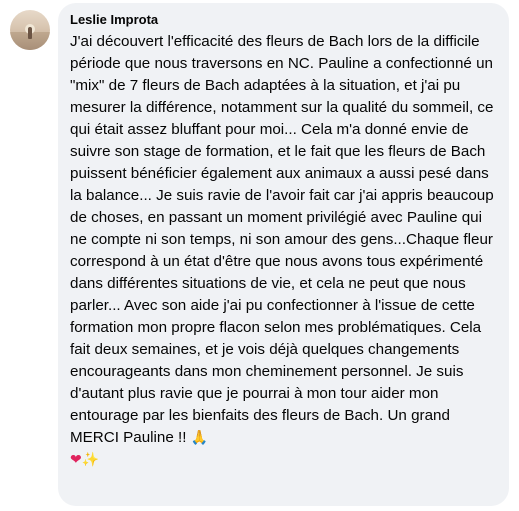  I want to click on avatar-figure, so click(30, 33).